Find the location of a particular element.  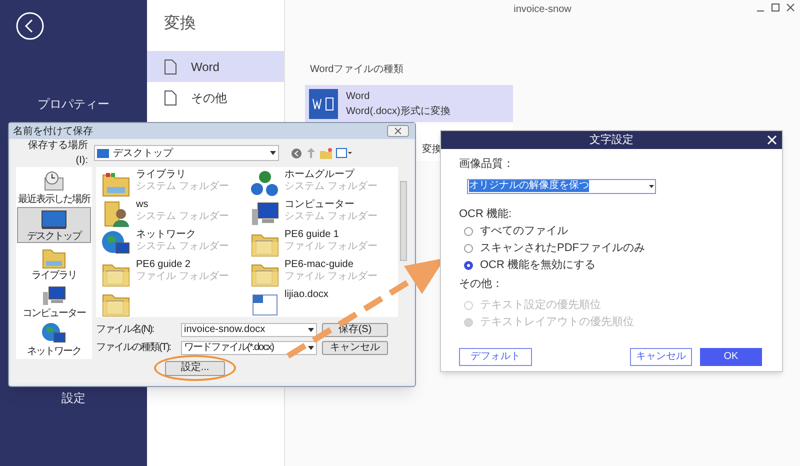

location-dropdown: デスクトップ is located at coordinates (186, 153).